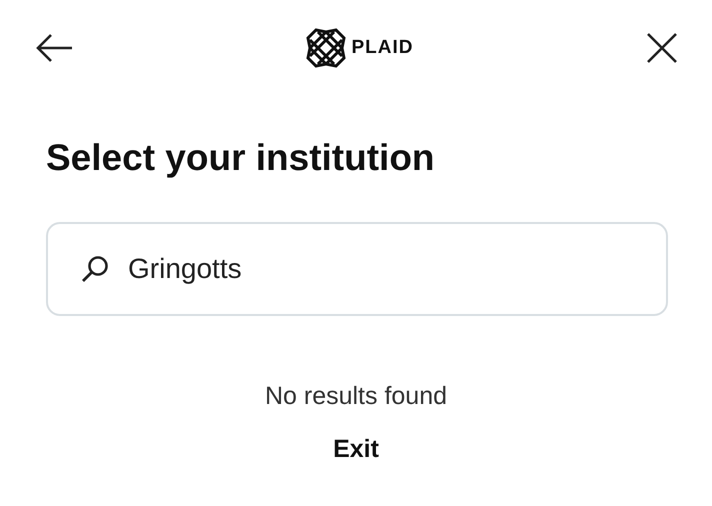 The width and height of the screenshot is (712, 506). Describe the element at coordinates (356, 396) in the screenshot. I see `empty-message: No results found` at that location.